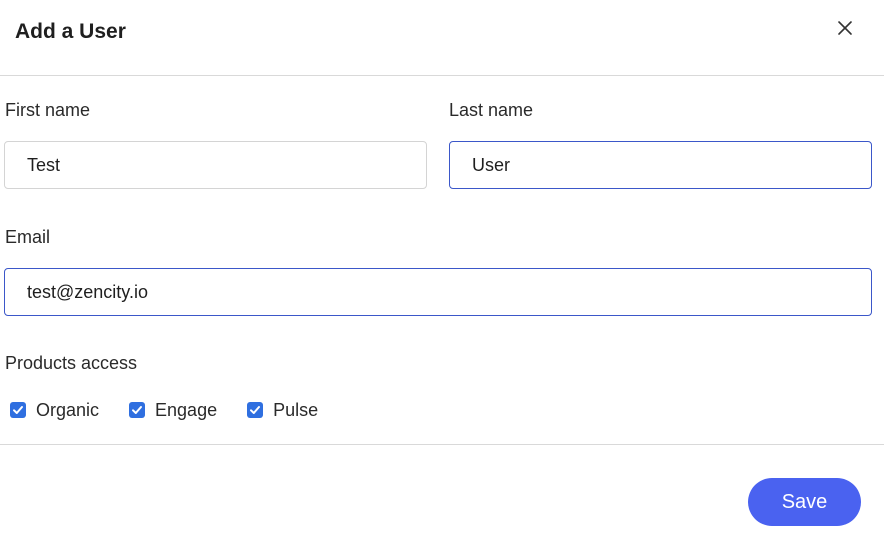 This screenshot has height=546, width=884. What do you see at coordinates (70, 31) in the screenshot?
I see `dialog-title: Add a User` at bounding box center [70, 31].